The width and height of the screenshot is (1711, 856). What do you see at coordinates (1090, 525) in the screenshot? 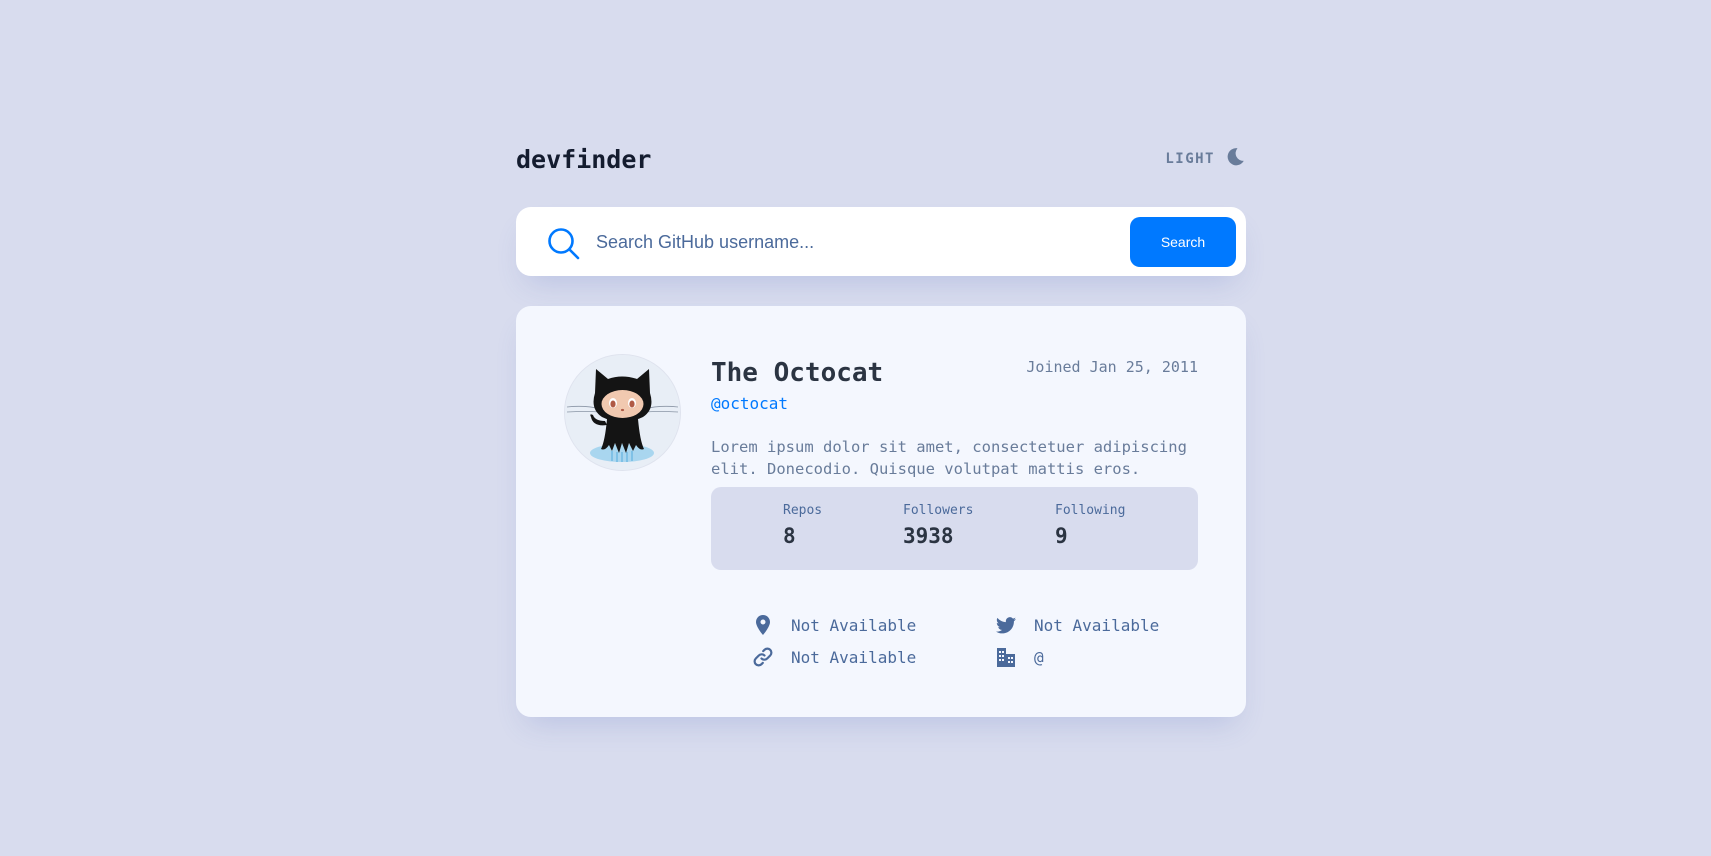
I see `stat-following: Following 9` at bounding box center [1090, 525].